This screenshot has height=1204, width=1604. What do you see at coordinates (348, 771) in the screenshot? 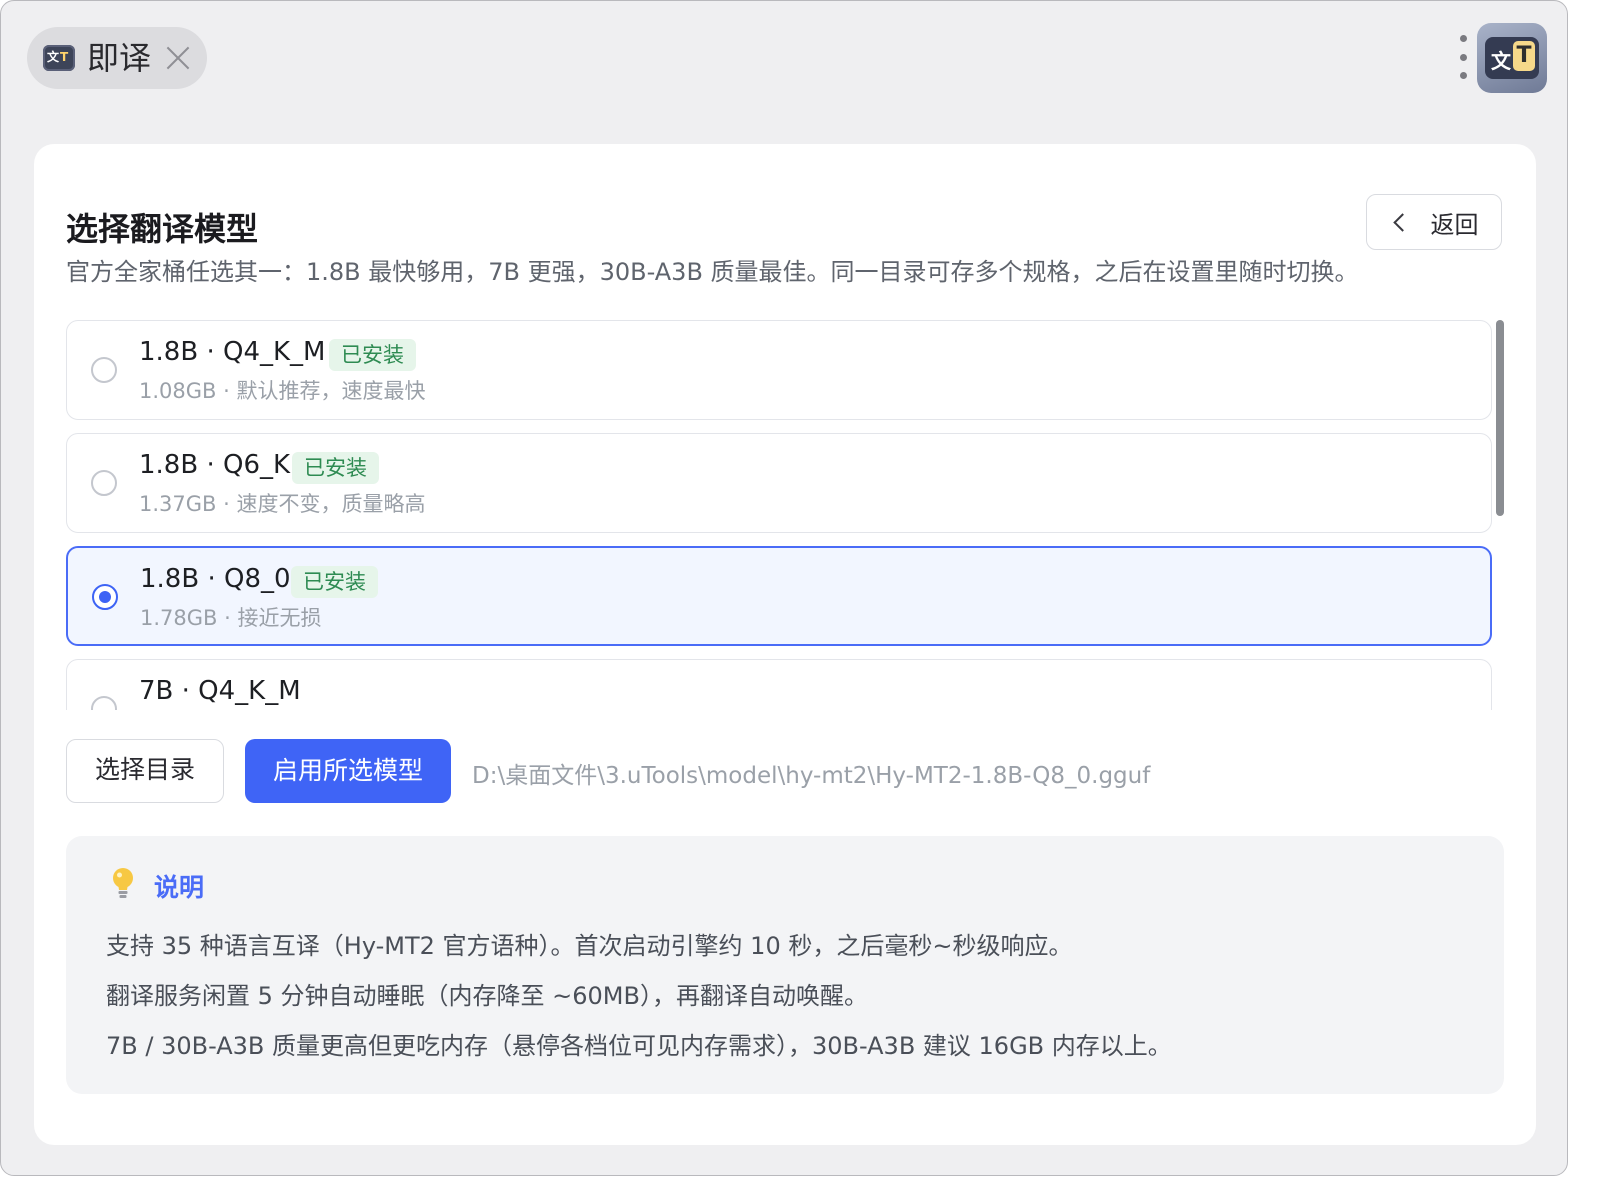
I see `apply-model-button: 启用所选模型` at bounding box center [348, 771].